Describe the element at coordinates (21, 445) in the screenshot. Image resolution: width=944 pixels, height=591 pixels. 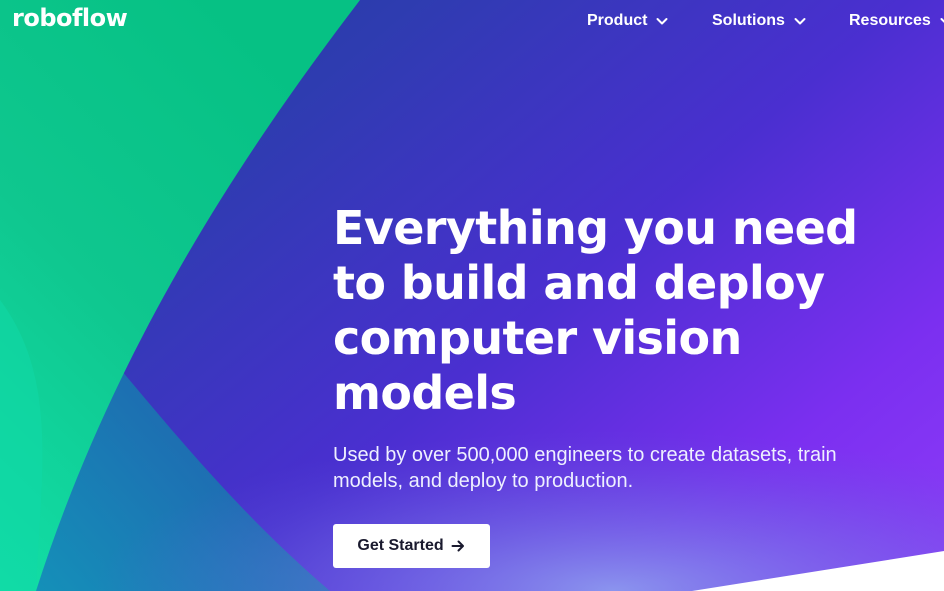
I see `green-edge-shape` at that location.